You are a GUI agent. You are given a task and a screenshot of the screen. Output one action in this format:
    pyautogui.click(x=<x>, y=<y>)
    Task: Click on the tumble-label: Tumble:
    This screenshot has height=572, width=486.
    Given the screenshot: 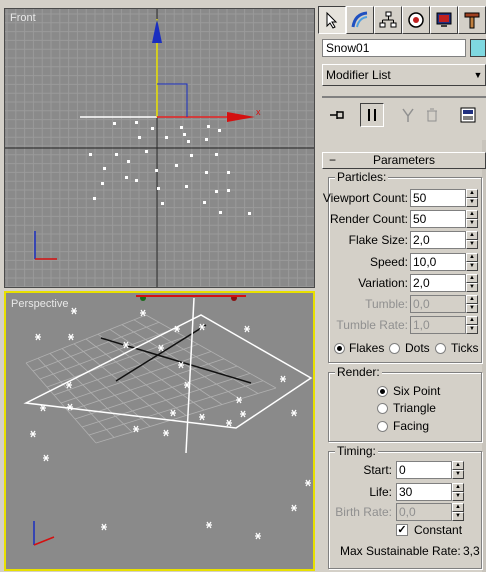 What is the action you would take?
    pyautogui.click(x=386, y=304)
    